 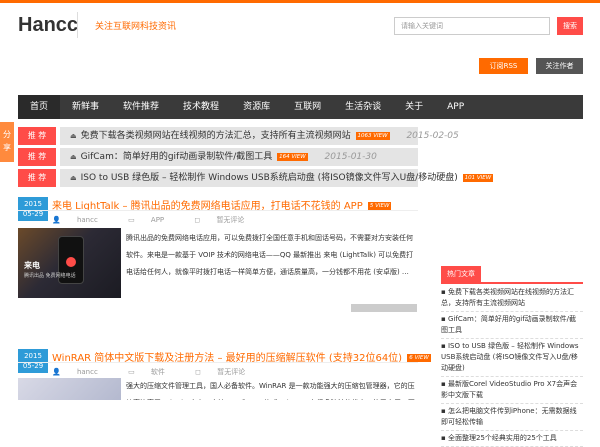 I want to click on category-meta: ▭ 软件, so click(x=153, y=372).